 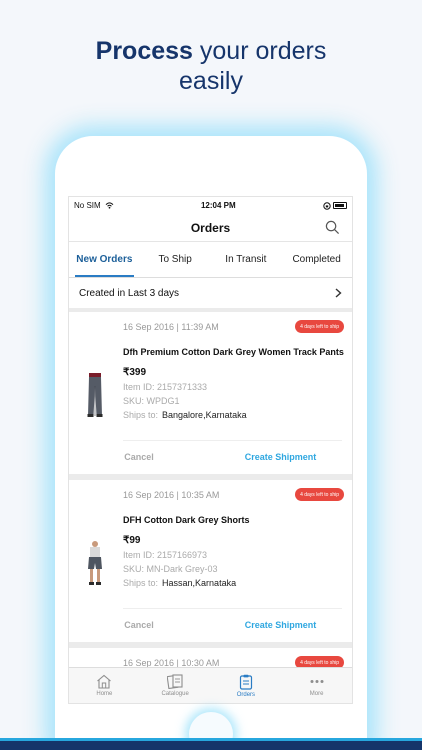 I want to click on status-right, so click(x=335, y=205).